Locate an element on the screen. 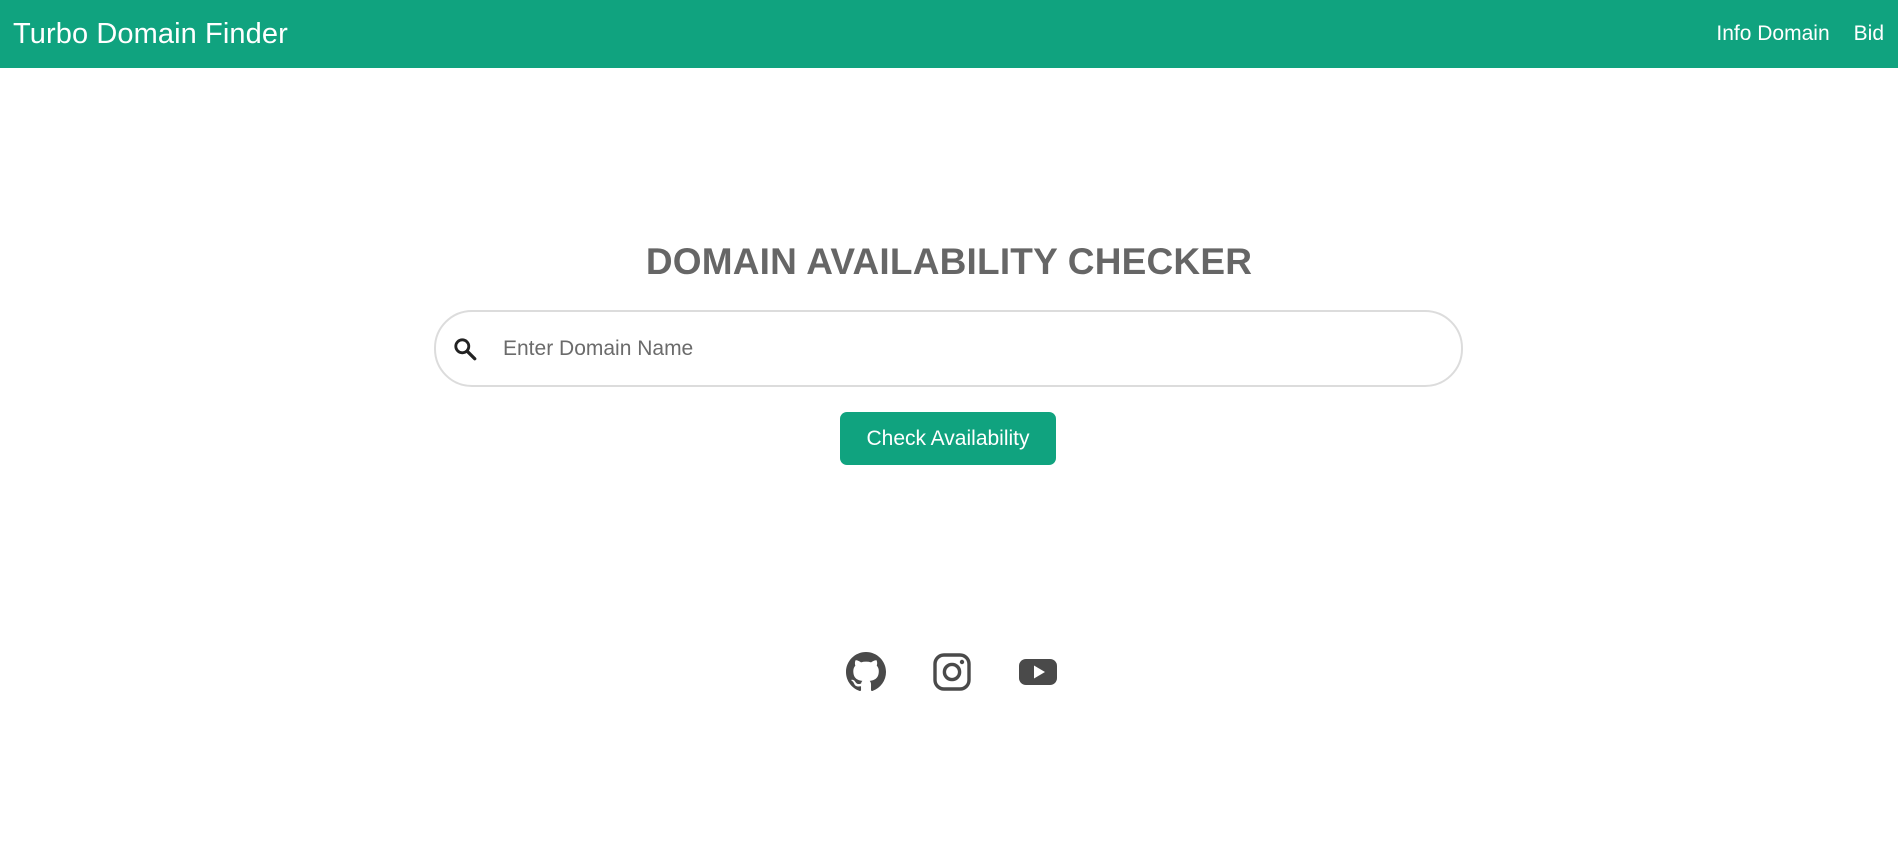 This screenshot has width=1898, height=861. nav-link-info-domain: Info Domain is located at coordinates (1772, 34).